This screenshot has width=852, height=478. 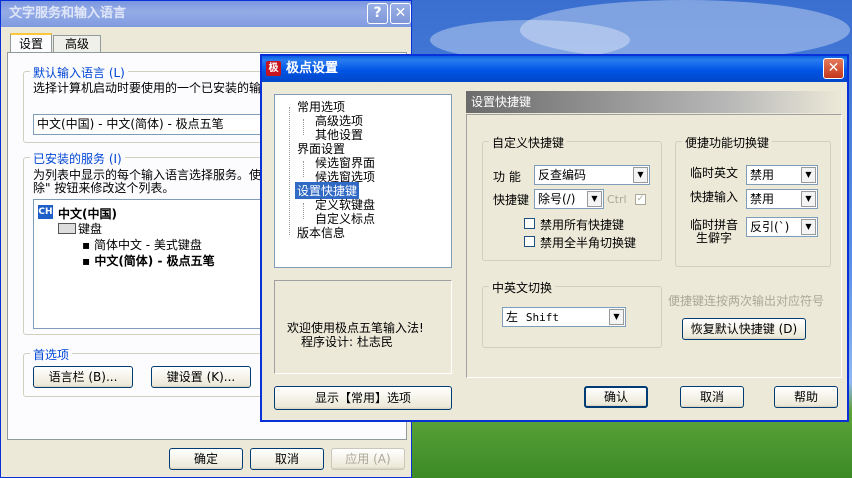 I want to click on section-header: 设置快捷键, so click(x=654, y=102).